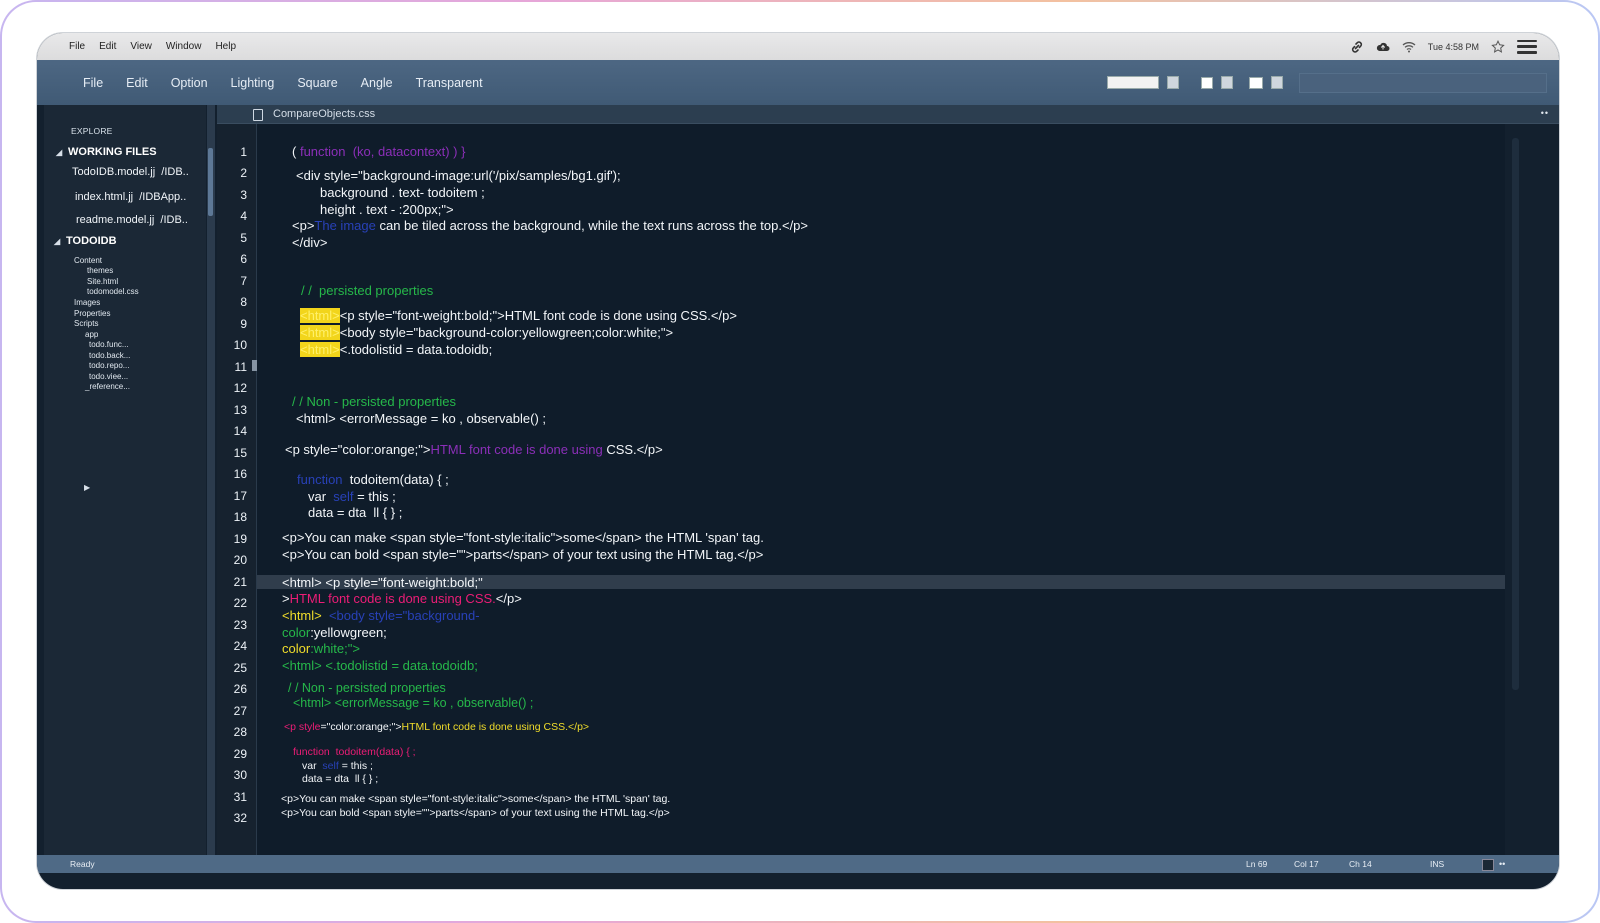  Describe the element at coordinates (377, 83) in the screenshot. I see `app-menu-angle: Angle` at that location.